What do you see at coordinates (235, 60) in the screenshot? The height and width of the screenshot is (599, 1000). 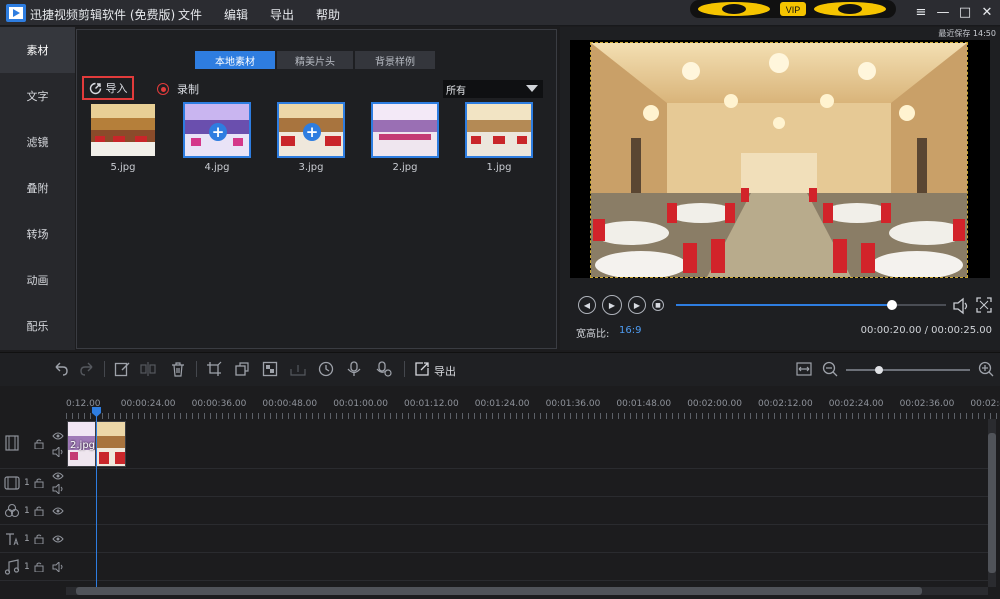 I see `tab-local-media: 本地素材` at bounding box center [235, 60].